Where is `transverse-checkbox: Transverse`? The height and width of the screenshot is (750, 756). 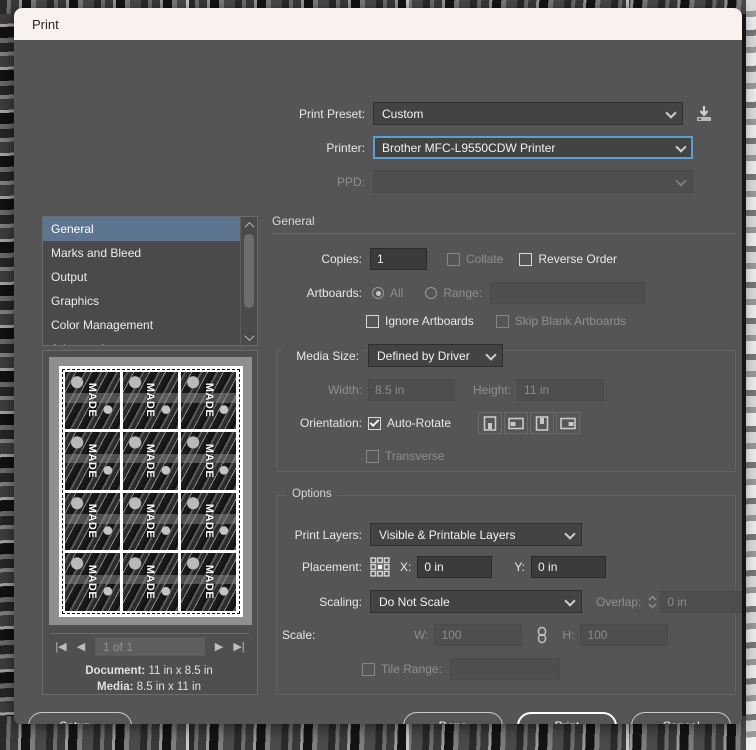
transverse-checkbox: Transverse is located at coordinates (405, 456).